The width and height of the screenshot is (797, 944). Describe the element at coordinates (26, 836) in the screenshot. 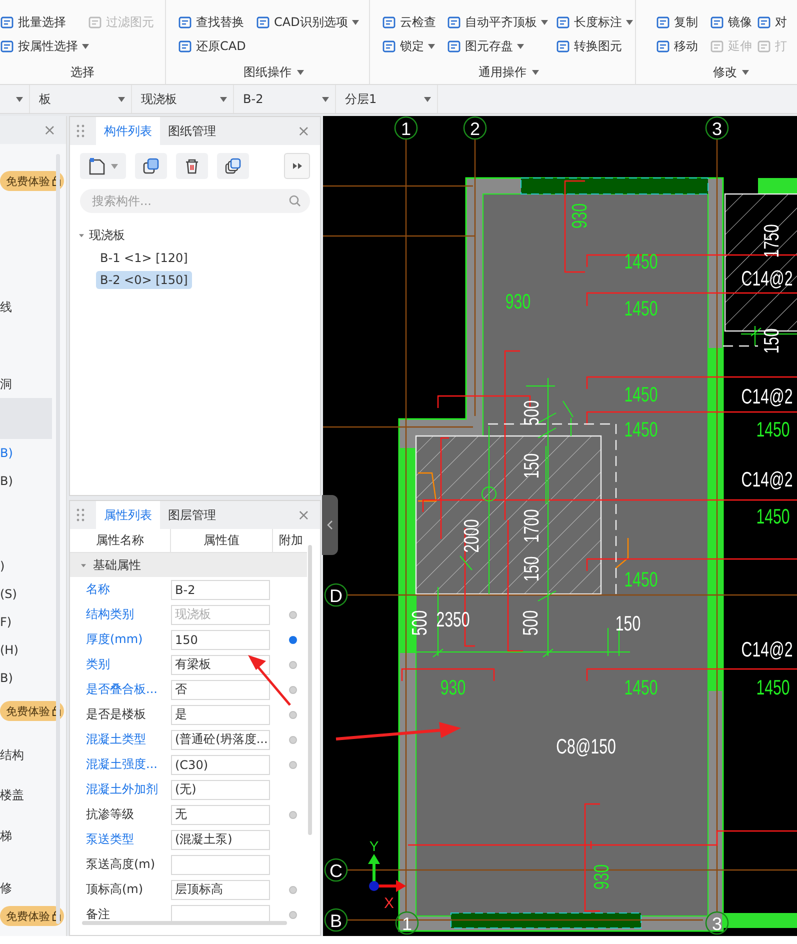

I see `side-panel-item: 梯` at that location.